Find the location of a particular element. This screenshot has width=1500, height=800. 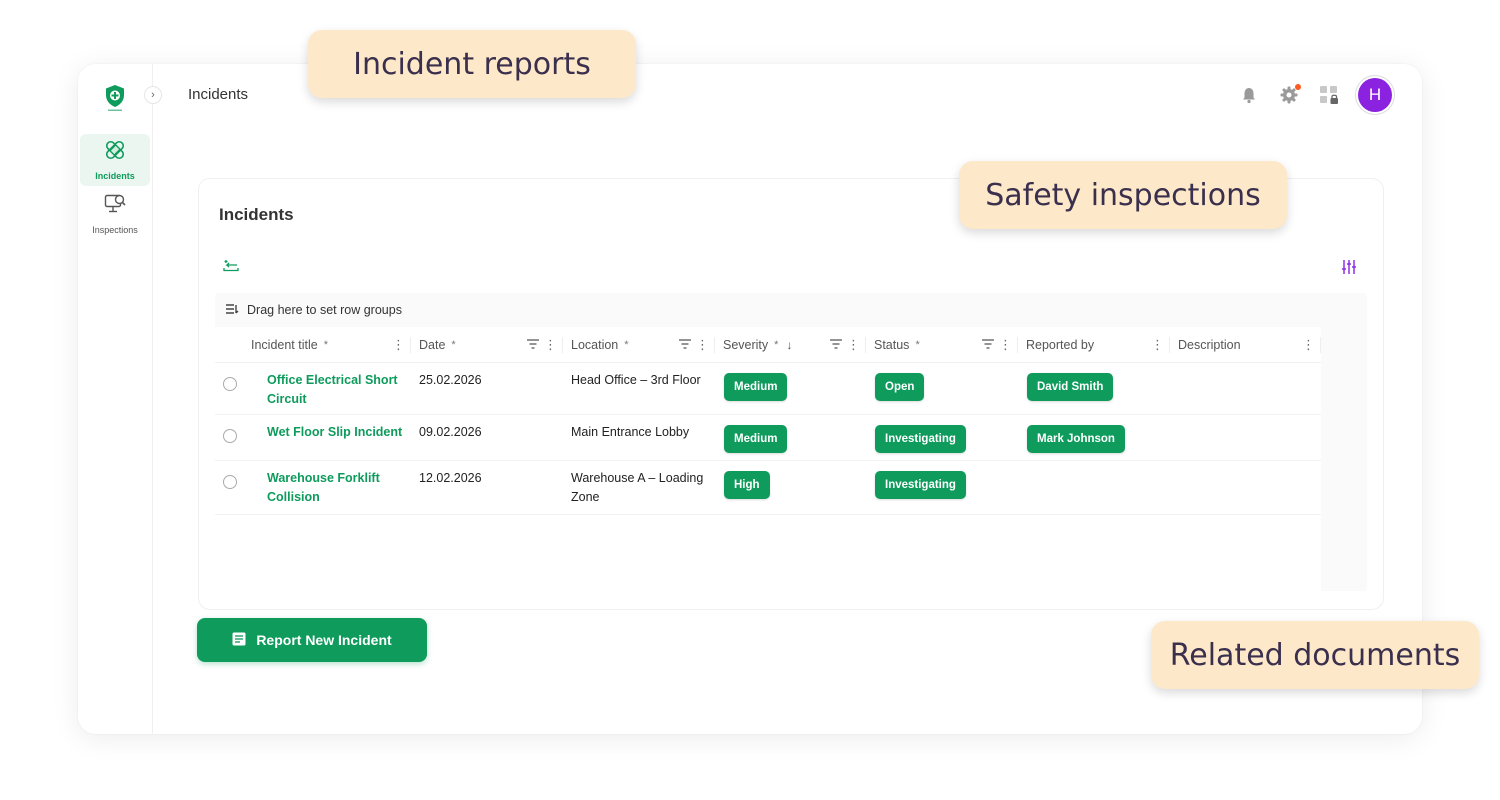

incident-title-link: Wet Floor Slip Incident is located at coordinates (342, 432).